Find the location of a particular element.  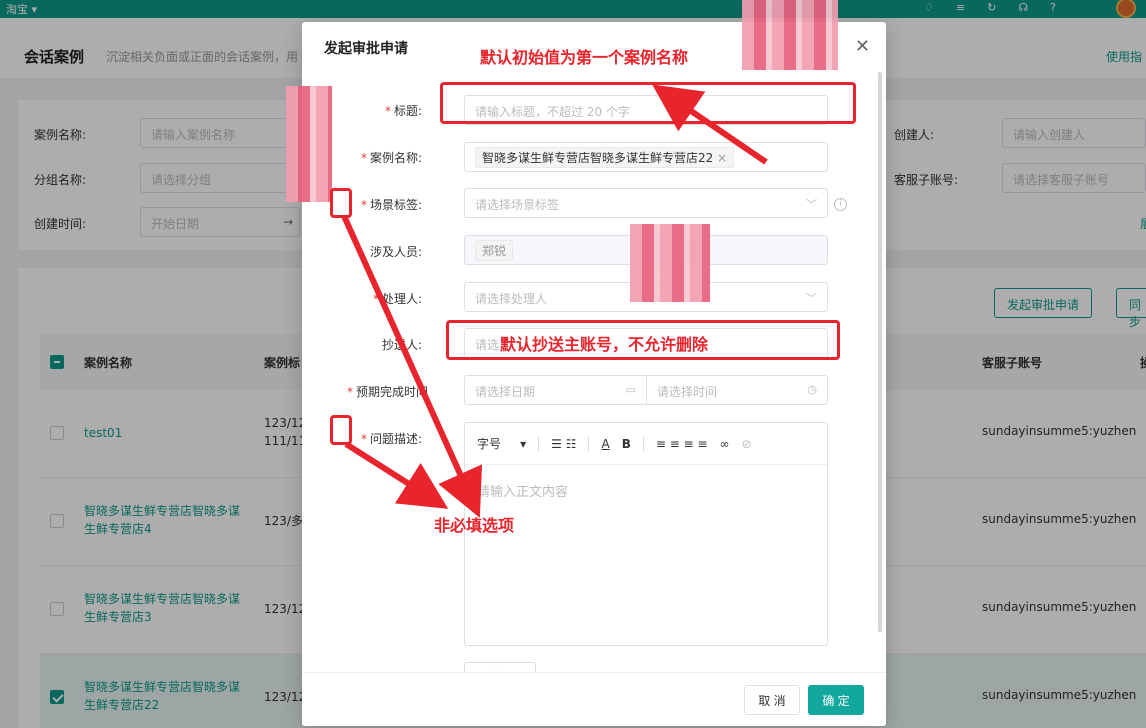

font-size-select: 字号 ▾ is located at coordinates (501, 443).